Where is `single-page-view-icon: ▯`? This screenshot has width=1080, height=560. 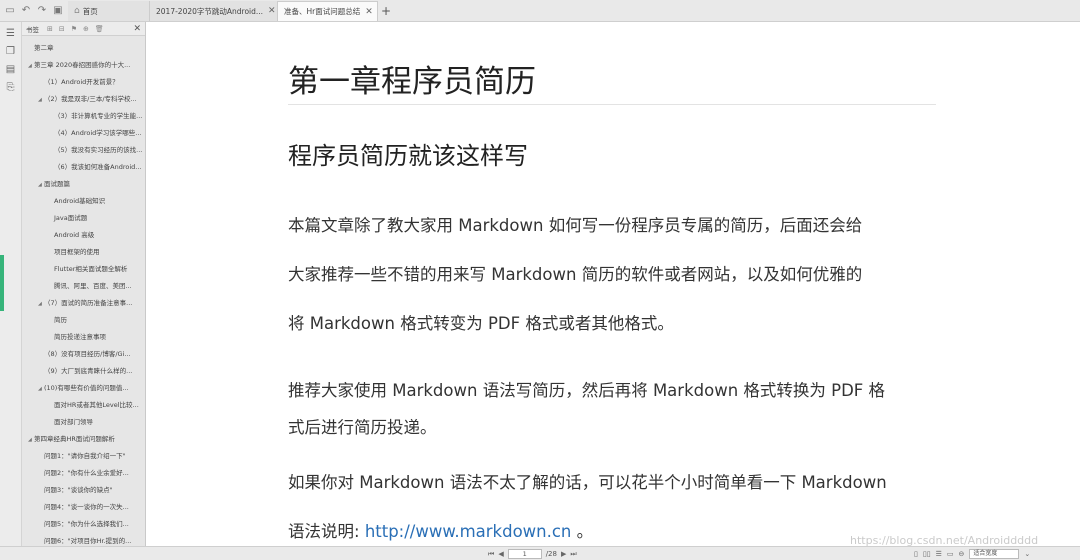 single-page-view-icon: ▯ is located at coordinates (916, 554).